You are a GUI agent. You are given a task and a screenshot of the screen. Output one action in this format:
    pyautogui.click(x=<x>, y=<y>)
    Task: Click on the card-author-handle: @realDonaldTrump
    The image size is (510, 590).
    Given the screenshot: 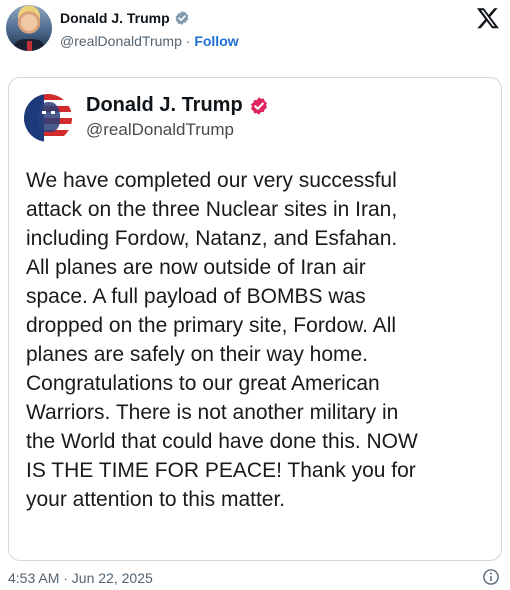 What is the action you would take?
    pyautogui.click(x=160, y=129)
    